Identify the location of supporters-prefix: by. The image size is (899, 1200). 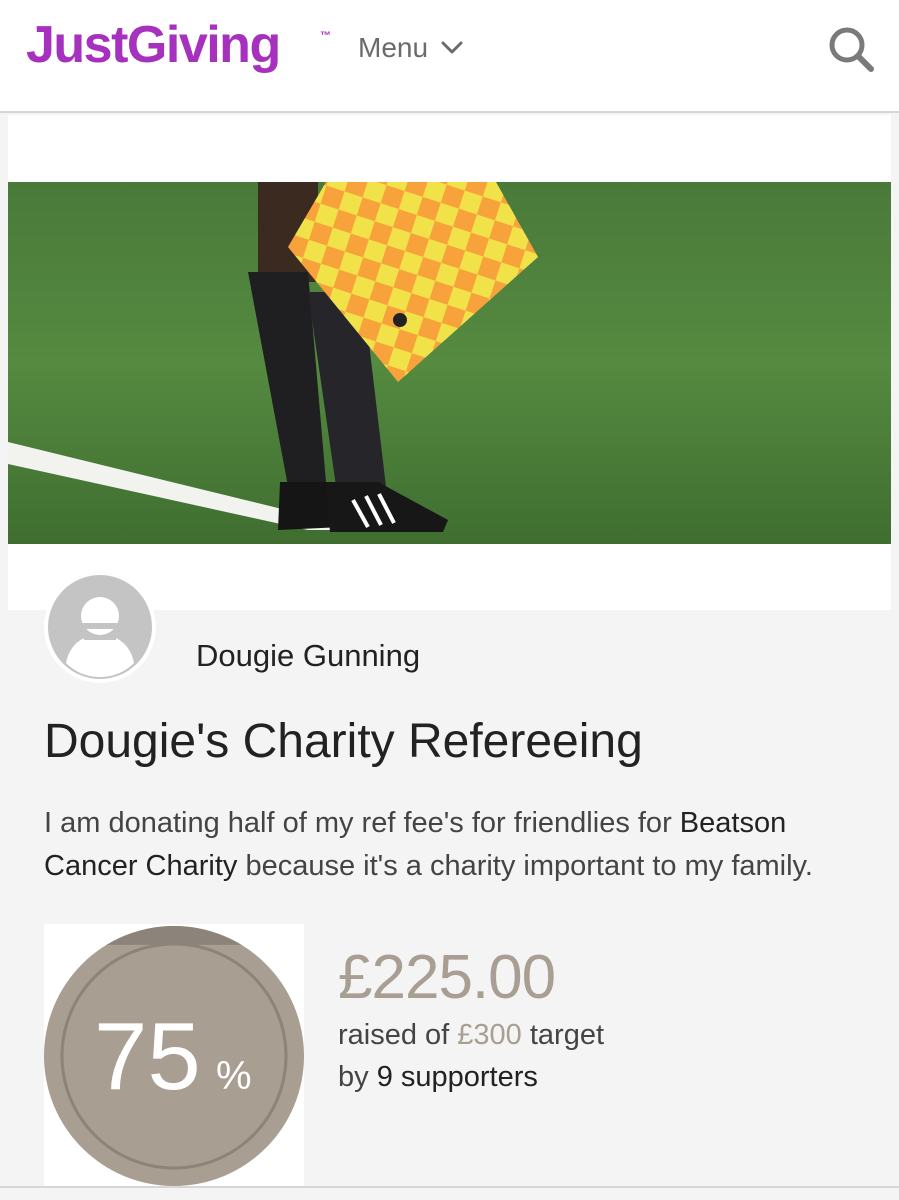
(357, 1077).